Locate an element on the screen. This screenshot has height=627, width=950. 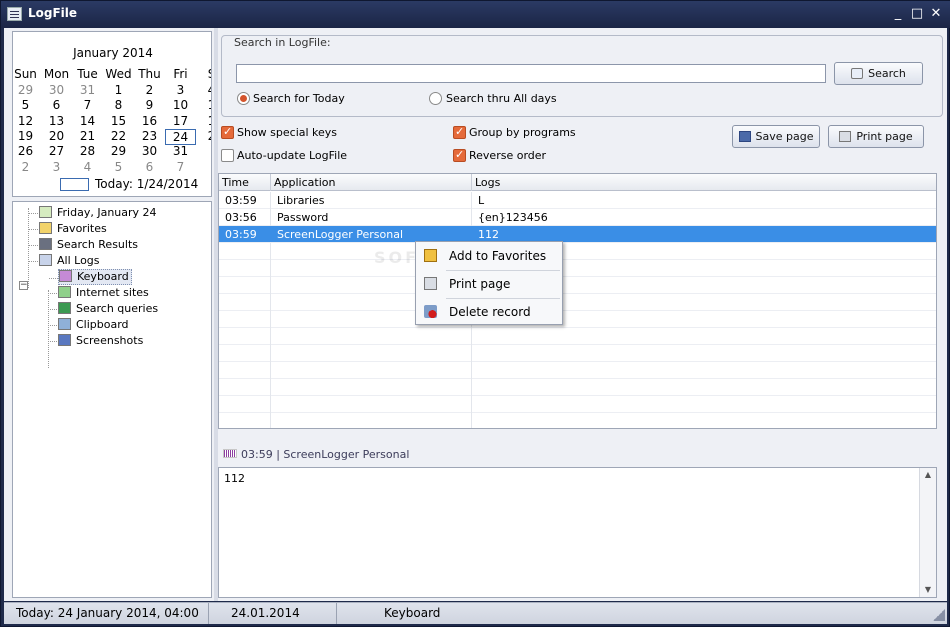
title-bar: LogFile _ □ ✕ is located at coordinates (475, 14).